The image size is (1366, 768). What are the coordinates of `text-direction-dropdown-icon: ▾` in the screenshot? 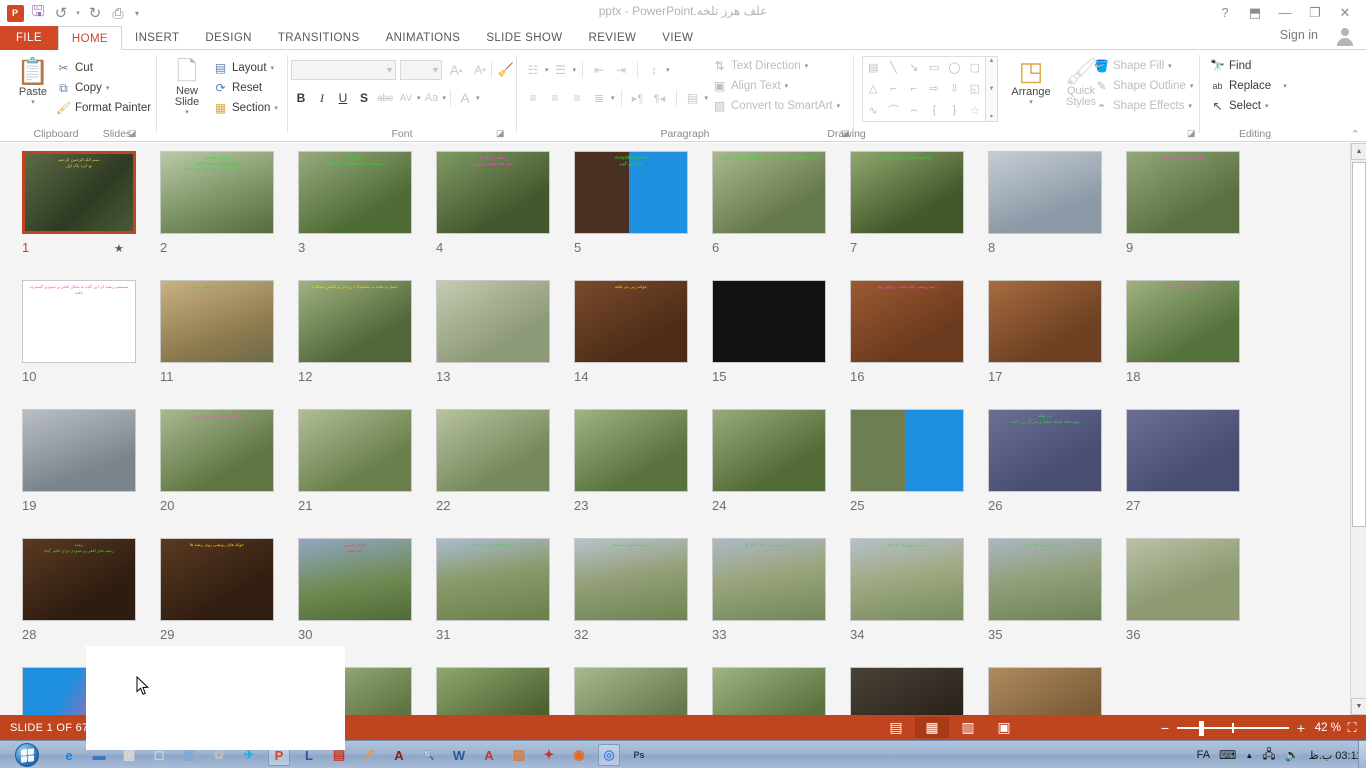 It's located at (807, 66).